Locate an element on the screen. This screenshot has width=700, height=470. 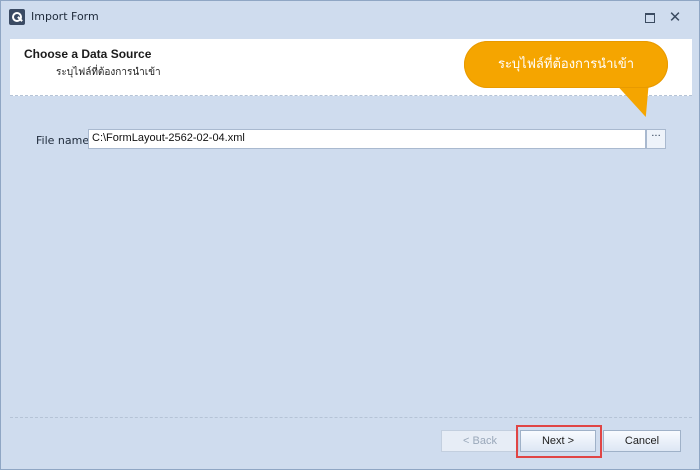
footer-separator is located at coordinates (351, 417).